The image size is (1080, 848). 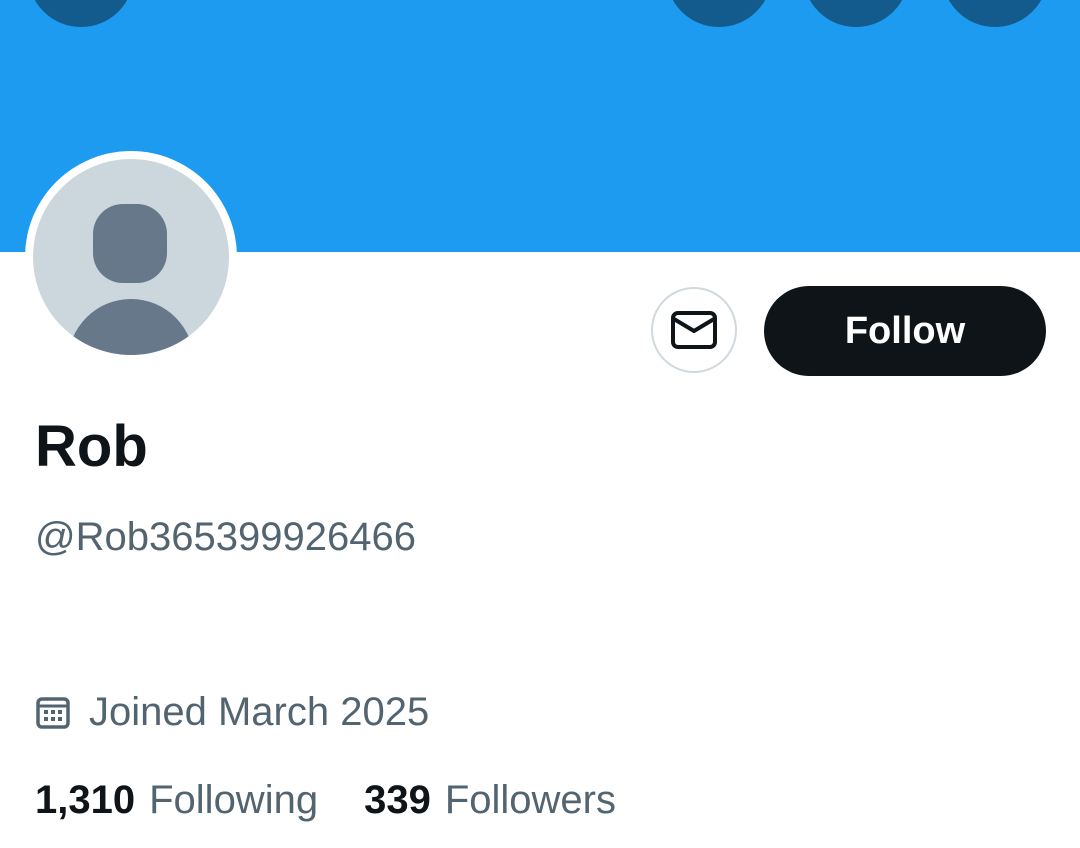 What do you see at coordinates (905, 331) in the screenshot?
I see `follow-button: Follow` at bounding box center [905, 331].